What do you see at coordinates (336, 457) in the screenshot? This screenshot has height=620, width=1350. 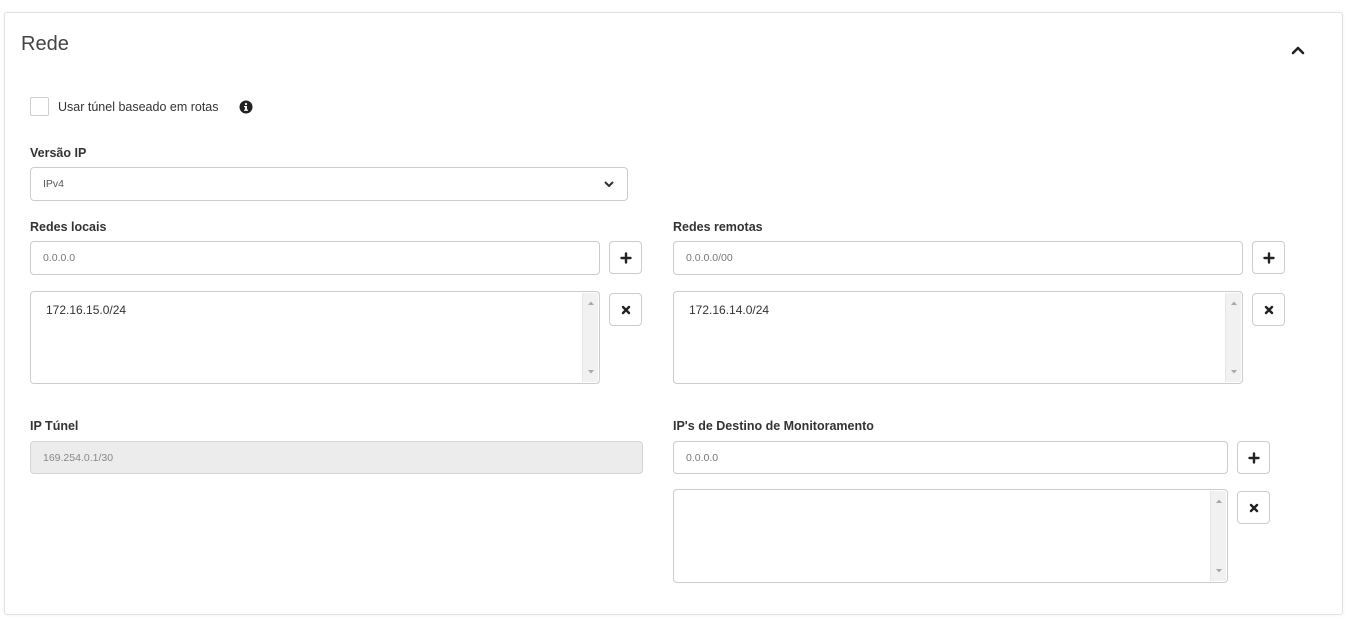 I see `tunnel-ip-field: 169.254.0.1/30` at bounding box center [336, 457].